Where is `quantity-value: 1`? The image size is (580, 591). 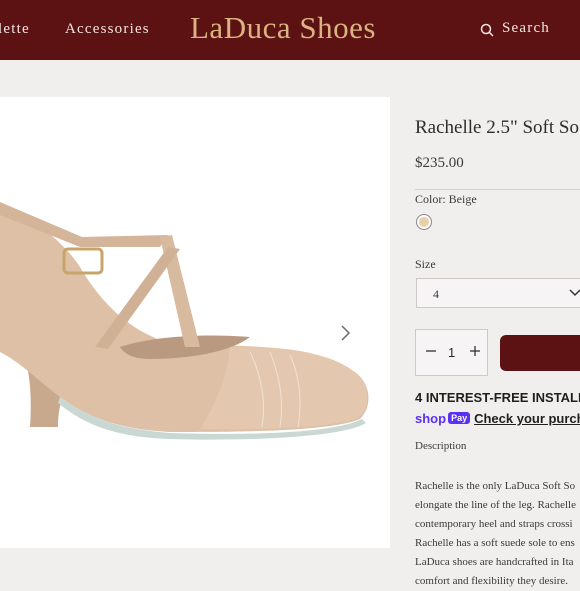
quantity-value: 1 is located at coordinates (451, 352).